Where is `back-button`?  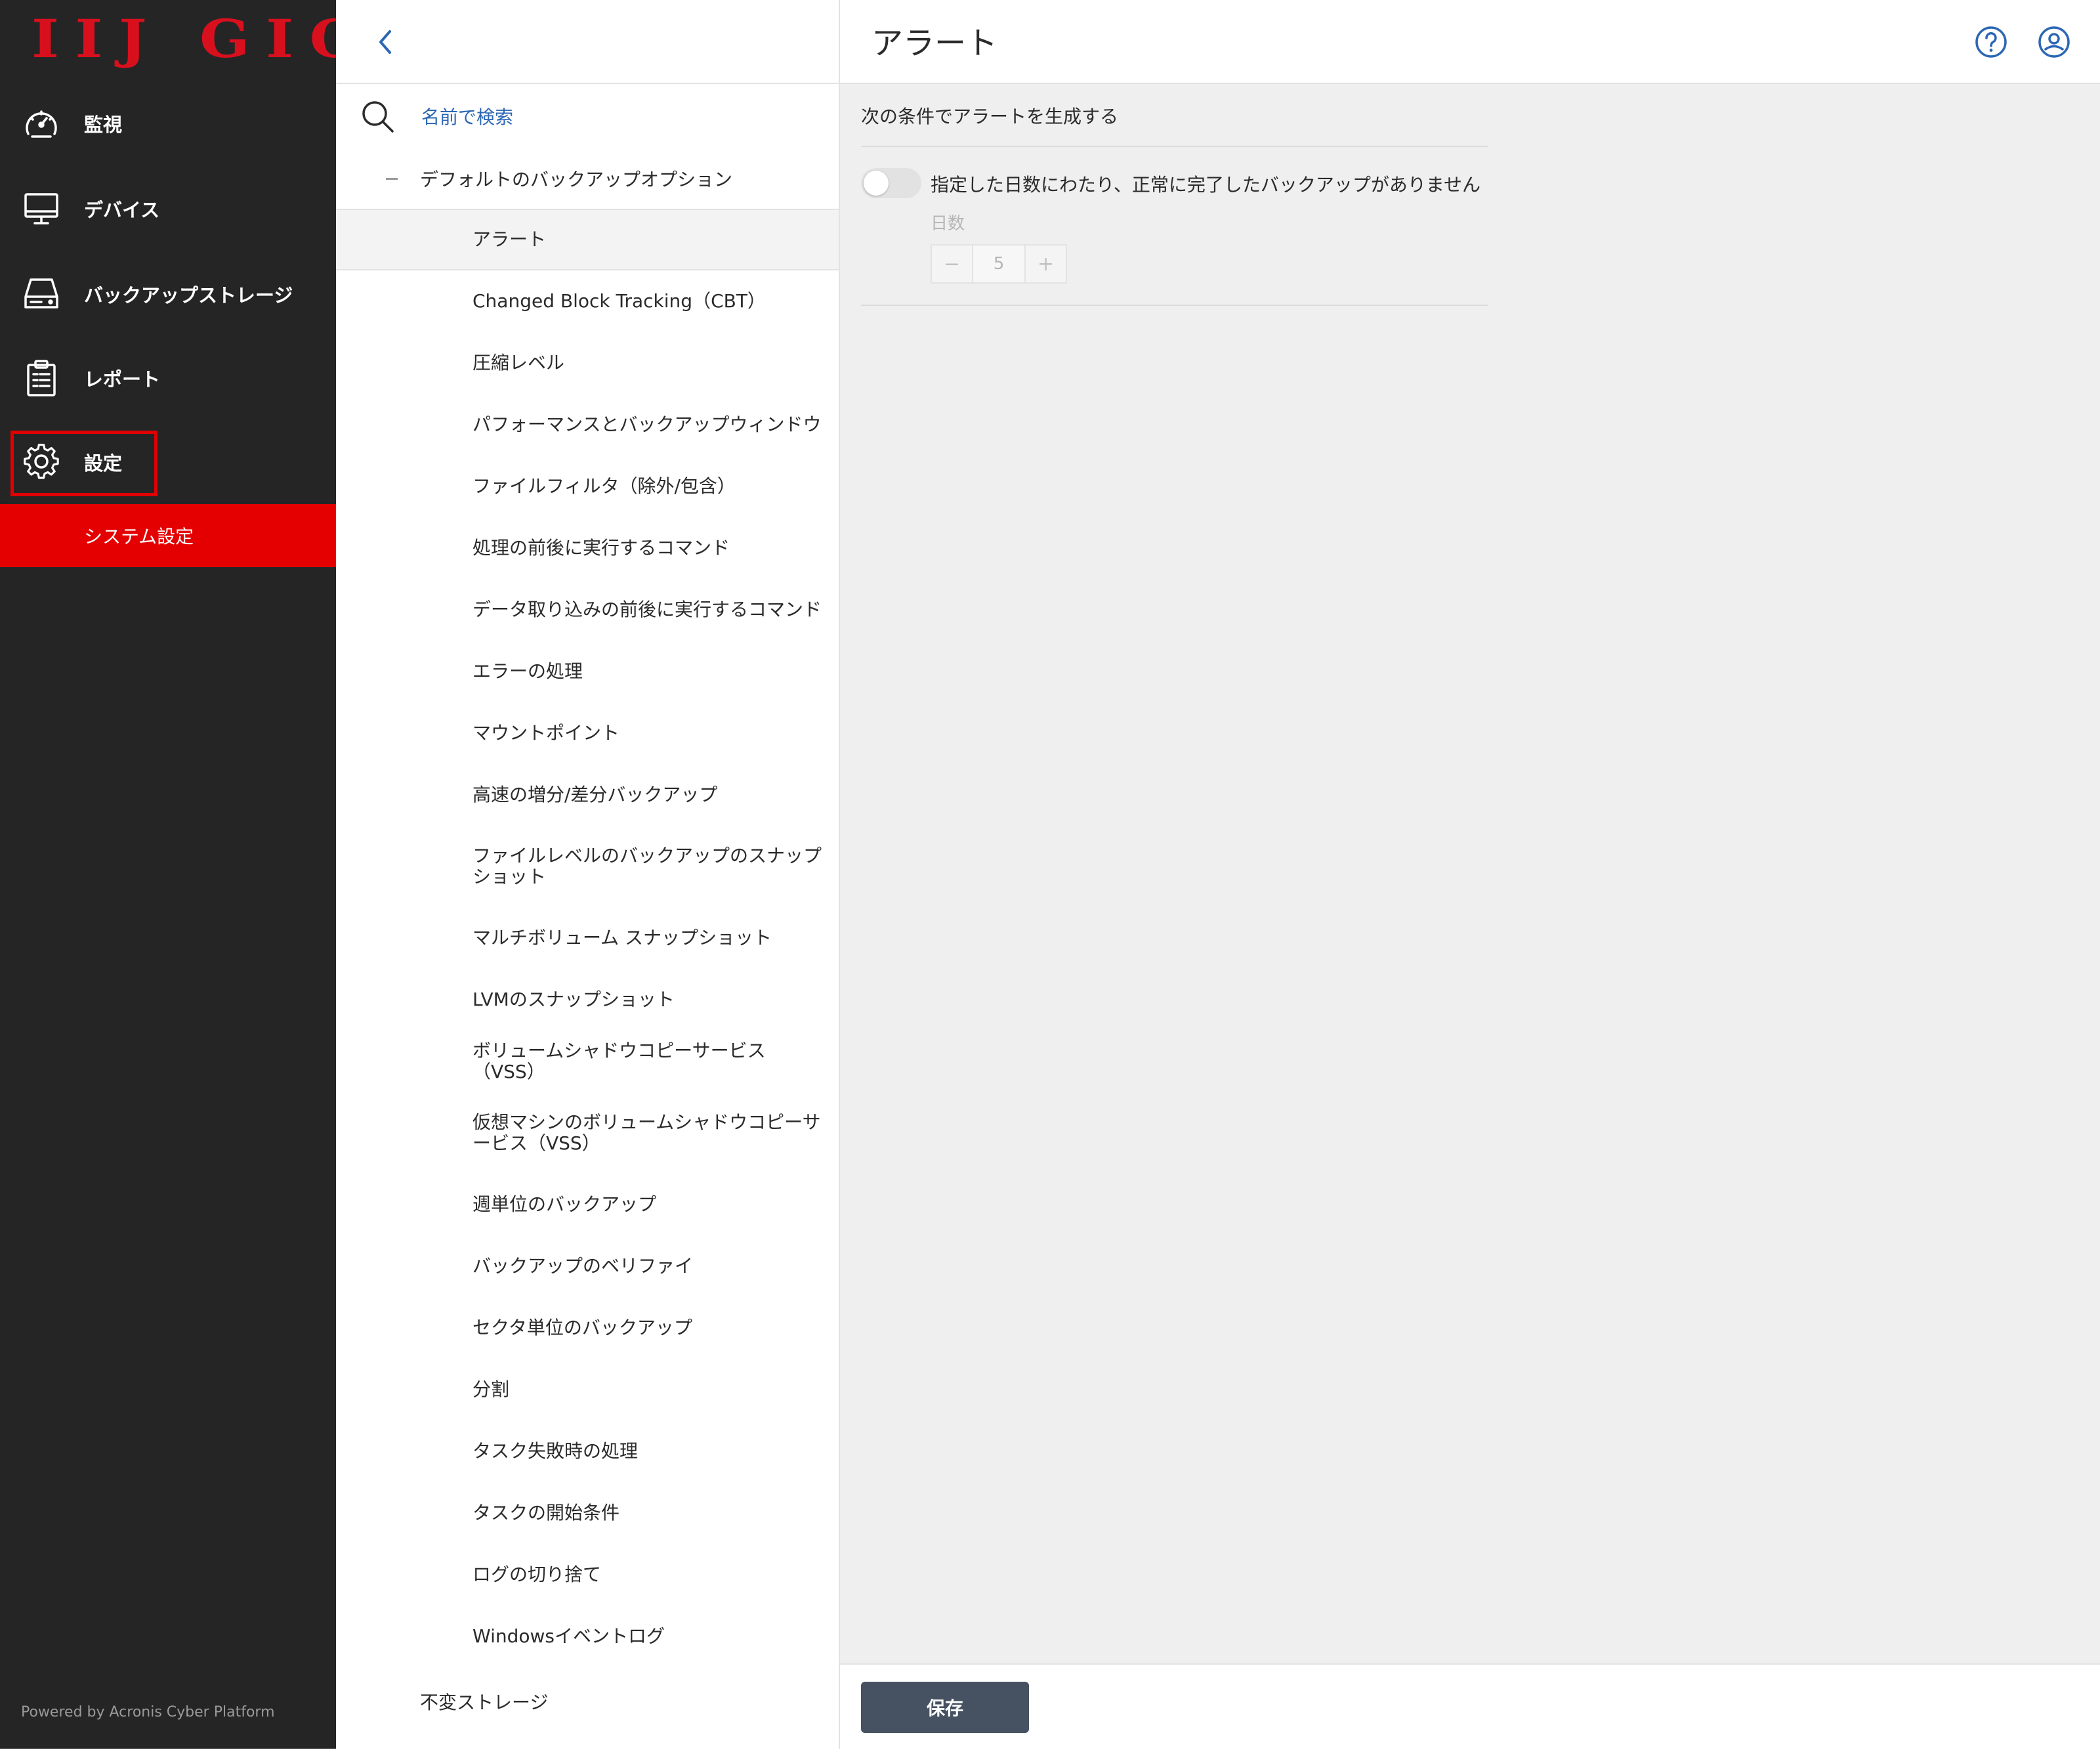 back-button is located at coordinates (386, 42).